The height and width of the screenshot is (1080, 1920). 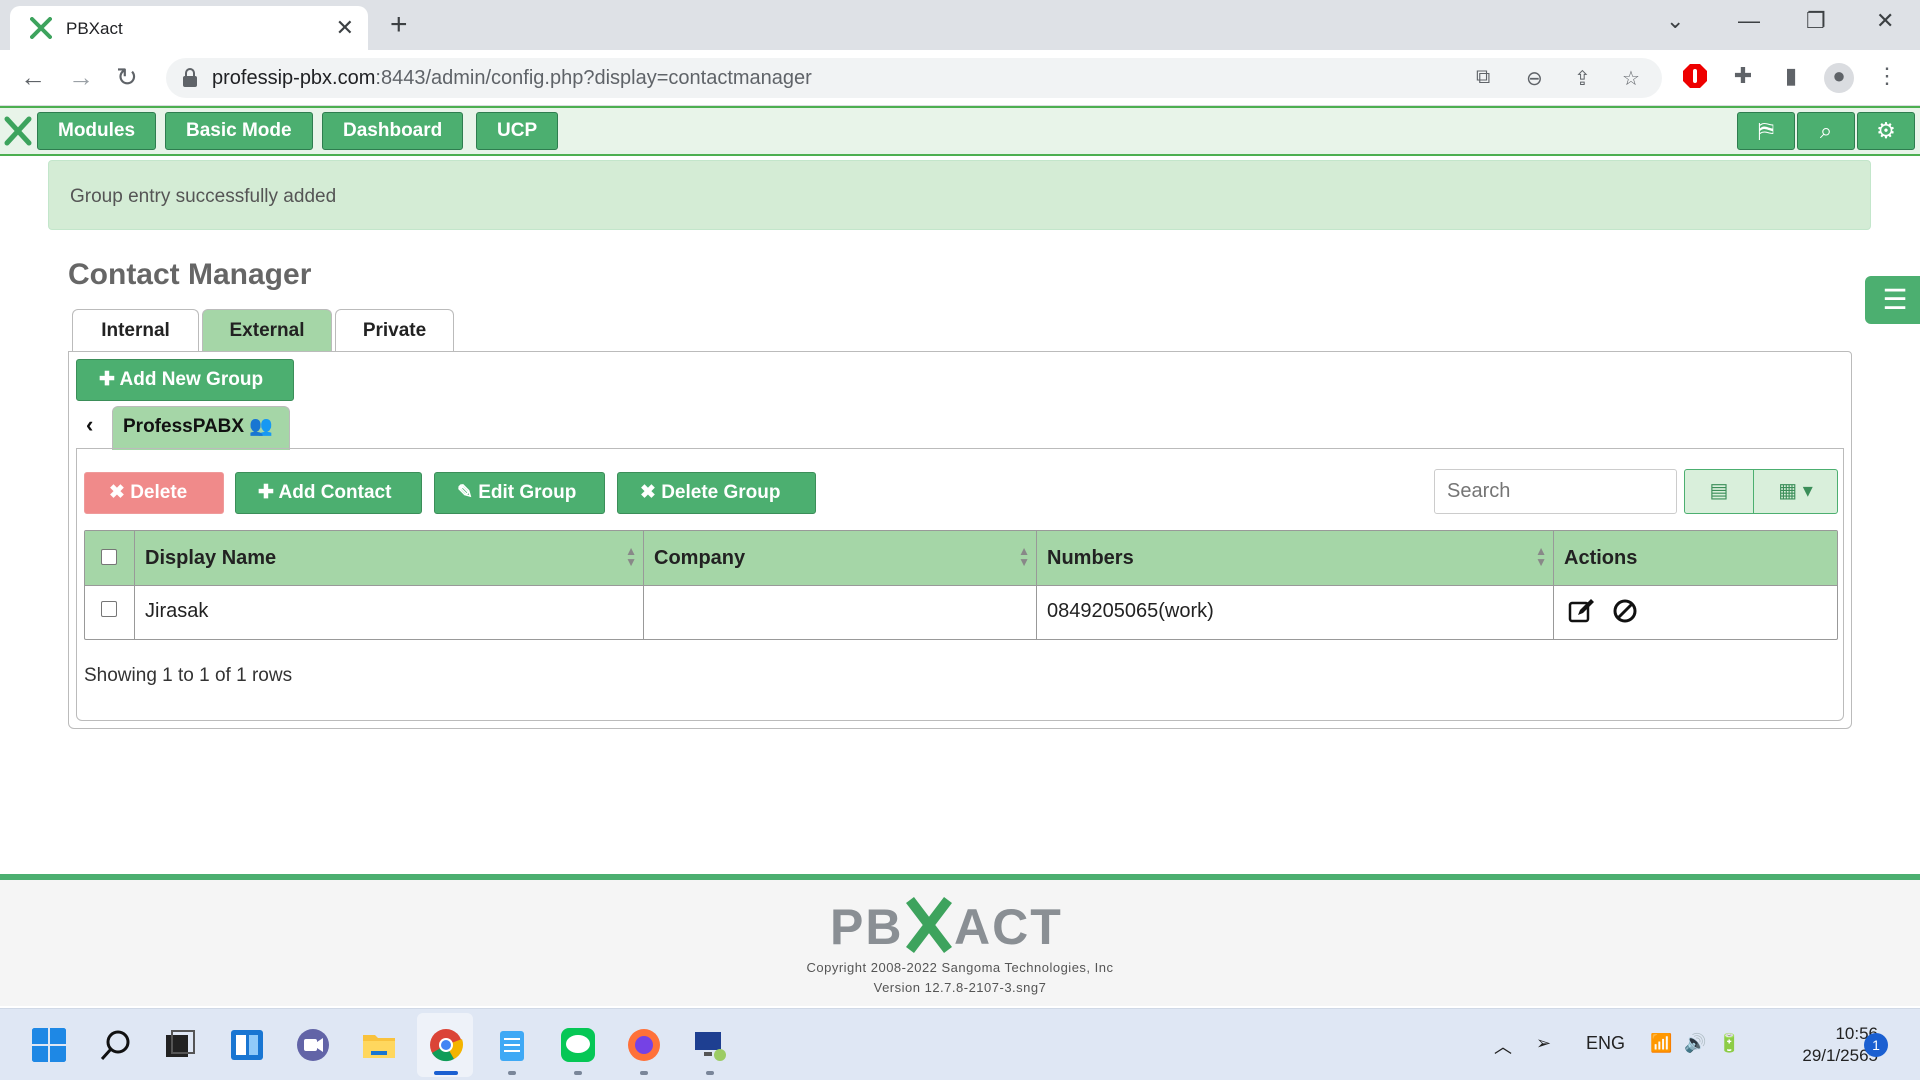 What do you see at coordinates (1631, 78) in the screenshot?
I see `bookmark-star-icon: ☆` at bounding box center [1631, 78].